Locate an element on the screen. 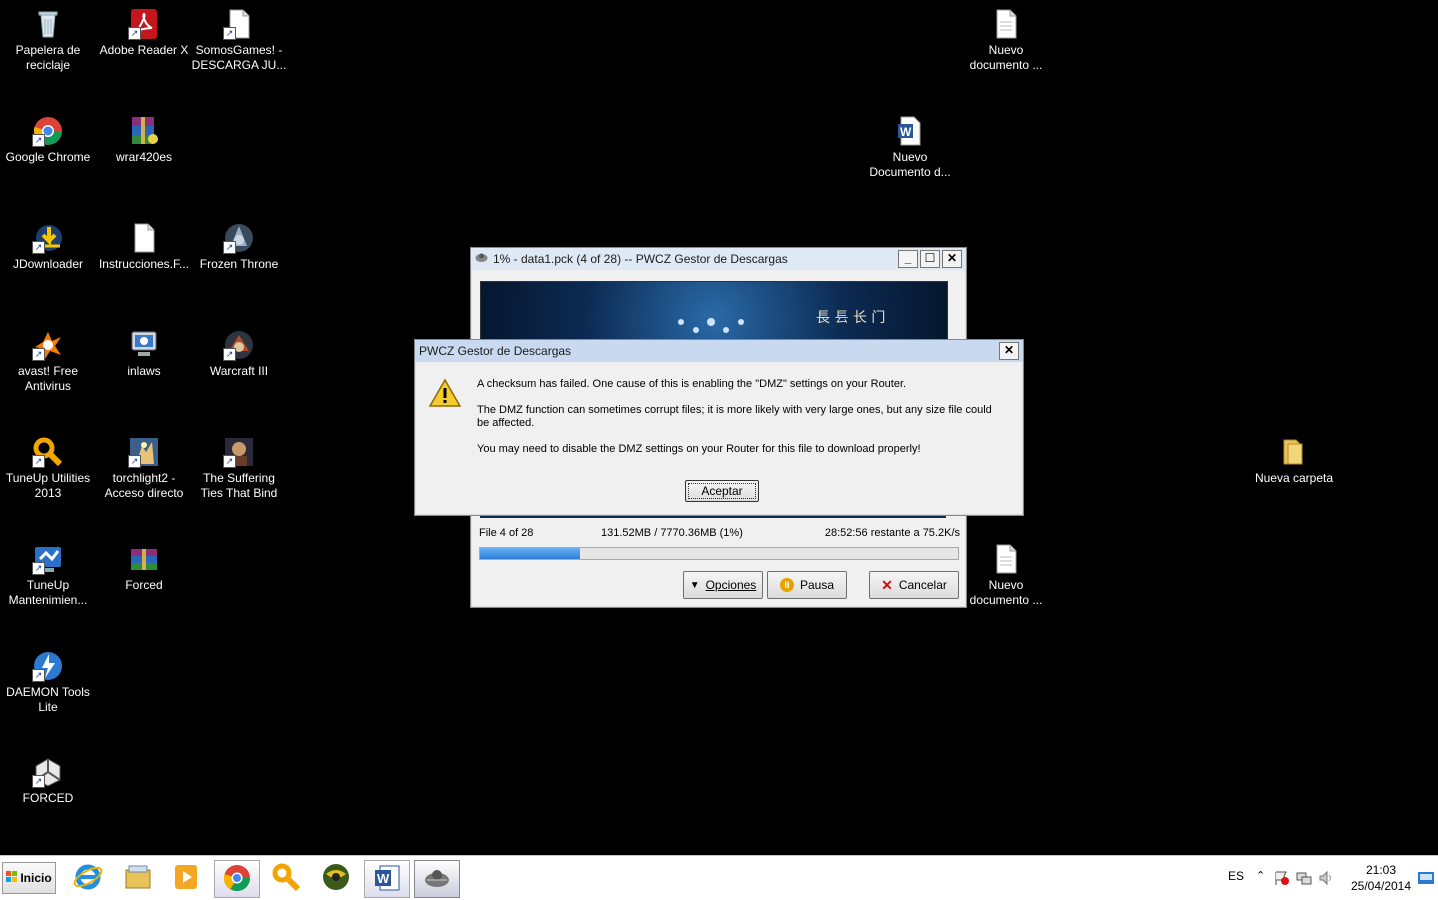 The image size is (1438, 900). avast-icon: ↗ is located at coordinates (48, 345).